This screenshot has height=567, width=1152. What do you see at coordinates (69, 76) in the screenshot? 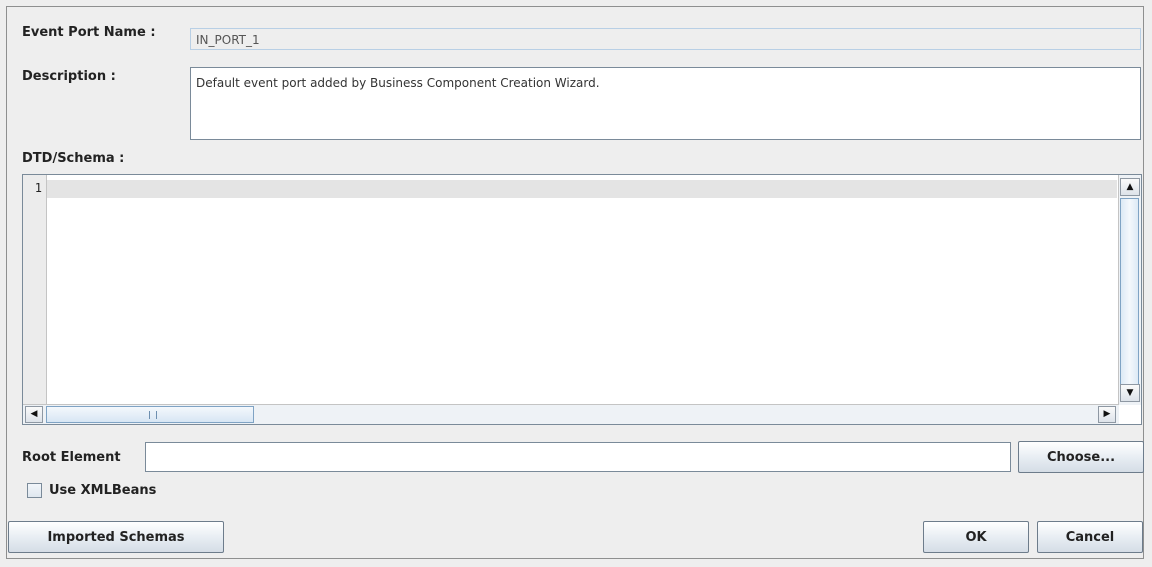
I see `description-label: Description :` at bounding box center [69, 76].